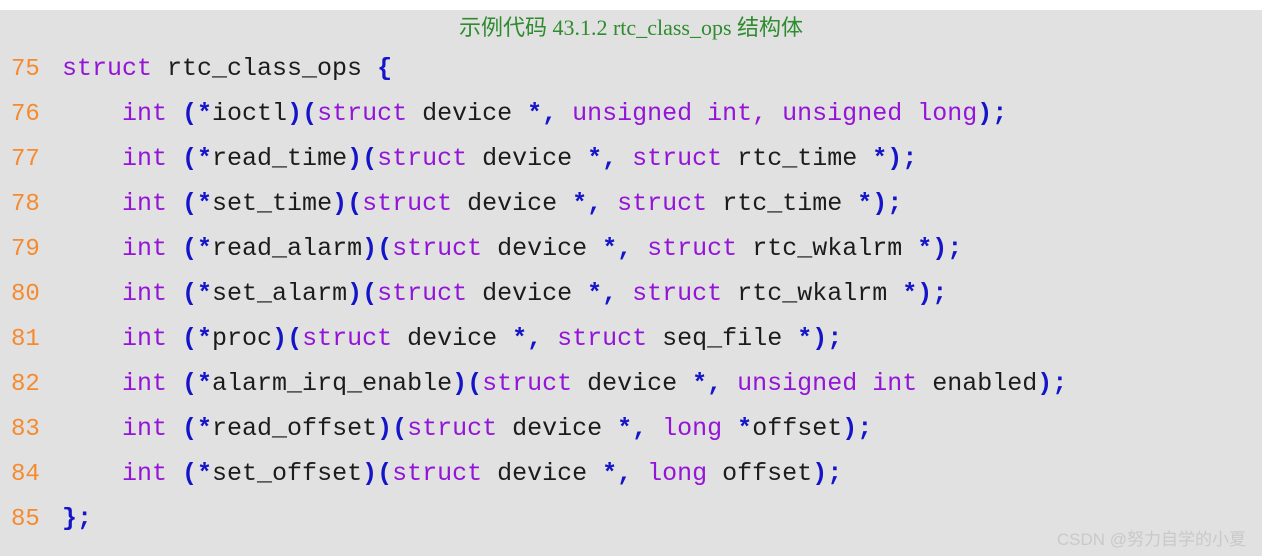 The height and width of the screenshot is (556, 1278). I want to click on code-token: read_offset, so click(295, 428).